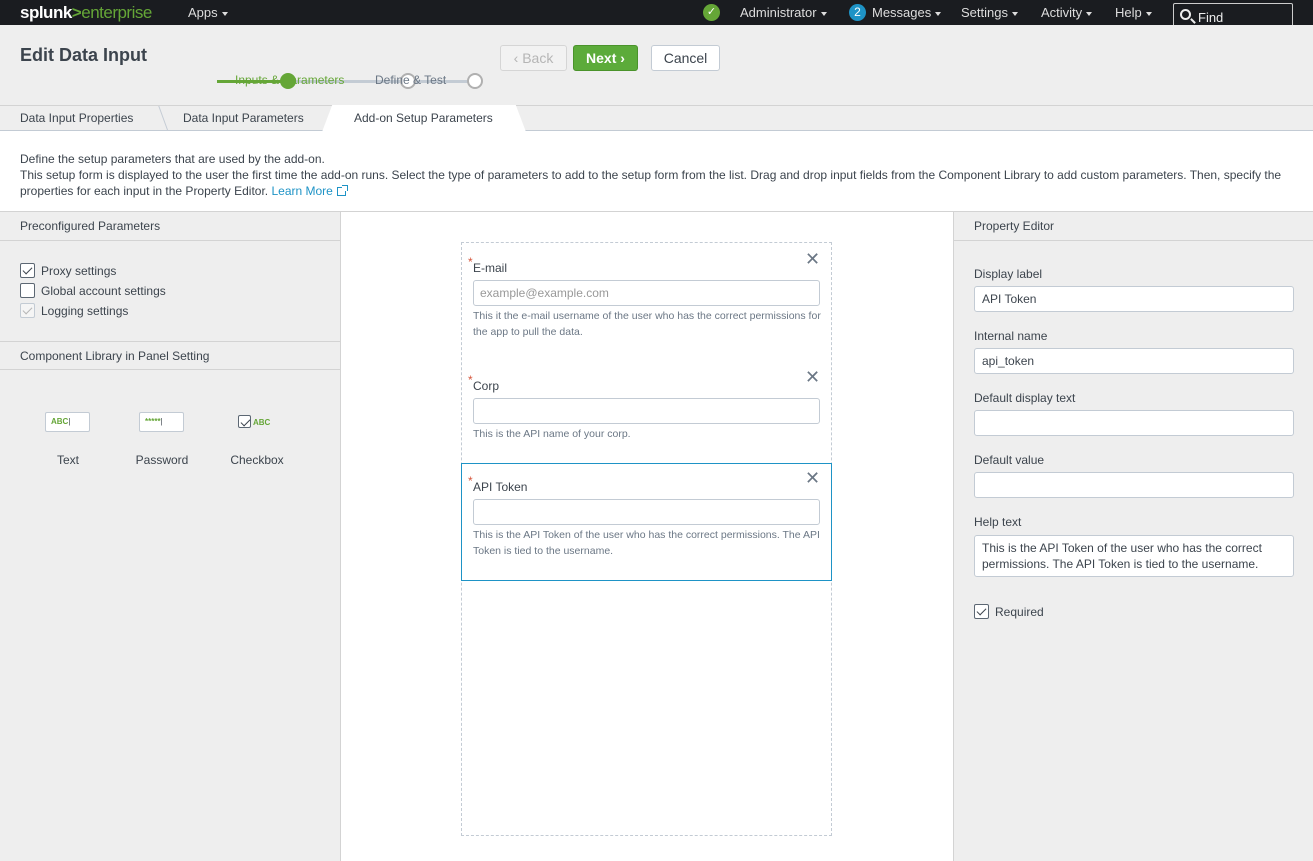 This screenshot has height=861, width=1313. What do you see at coordinates (68, 270) in the screenshot?
I see `proxy-settings-checkbox: Proxy settings` at bounding box center [68, 270].